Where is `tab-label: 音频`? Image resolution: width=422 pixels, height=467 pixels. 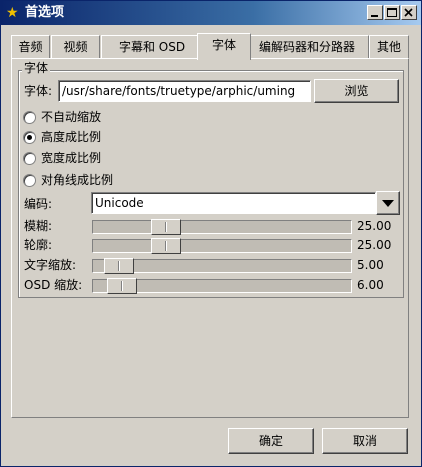
tab-label: 音频 is located at coordinates (30, 47).